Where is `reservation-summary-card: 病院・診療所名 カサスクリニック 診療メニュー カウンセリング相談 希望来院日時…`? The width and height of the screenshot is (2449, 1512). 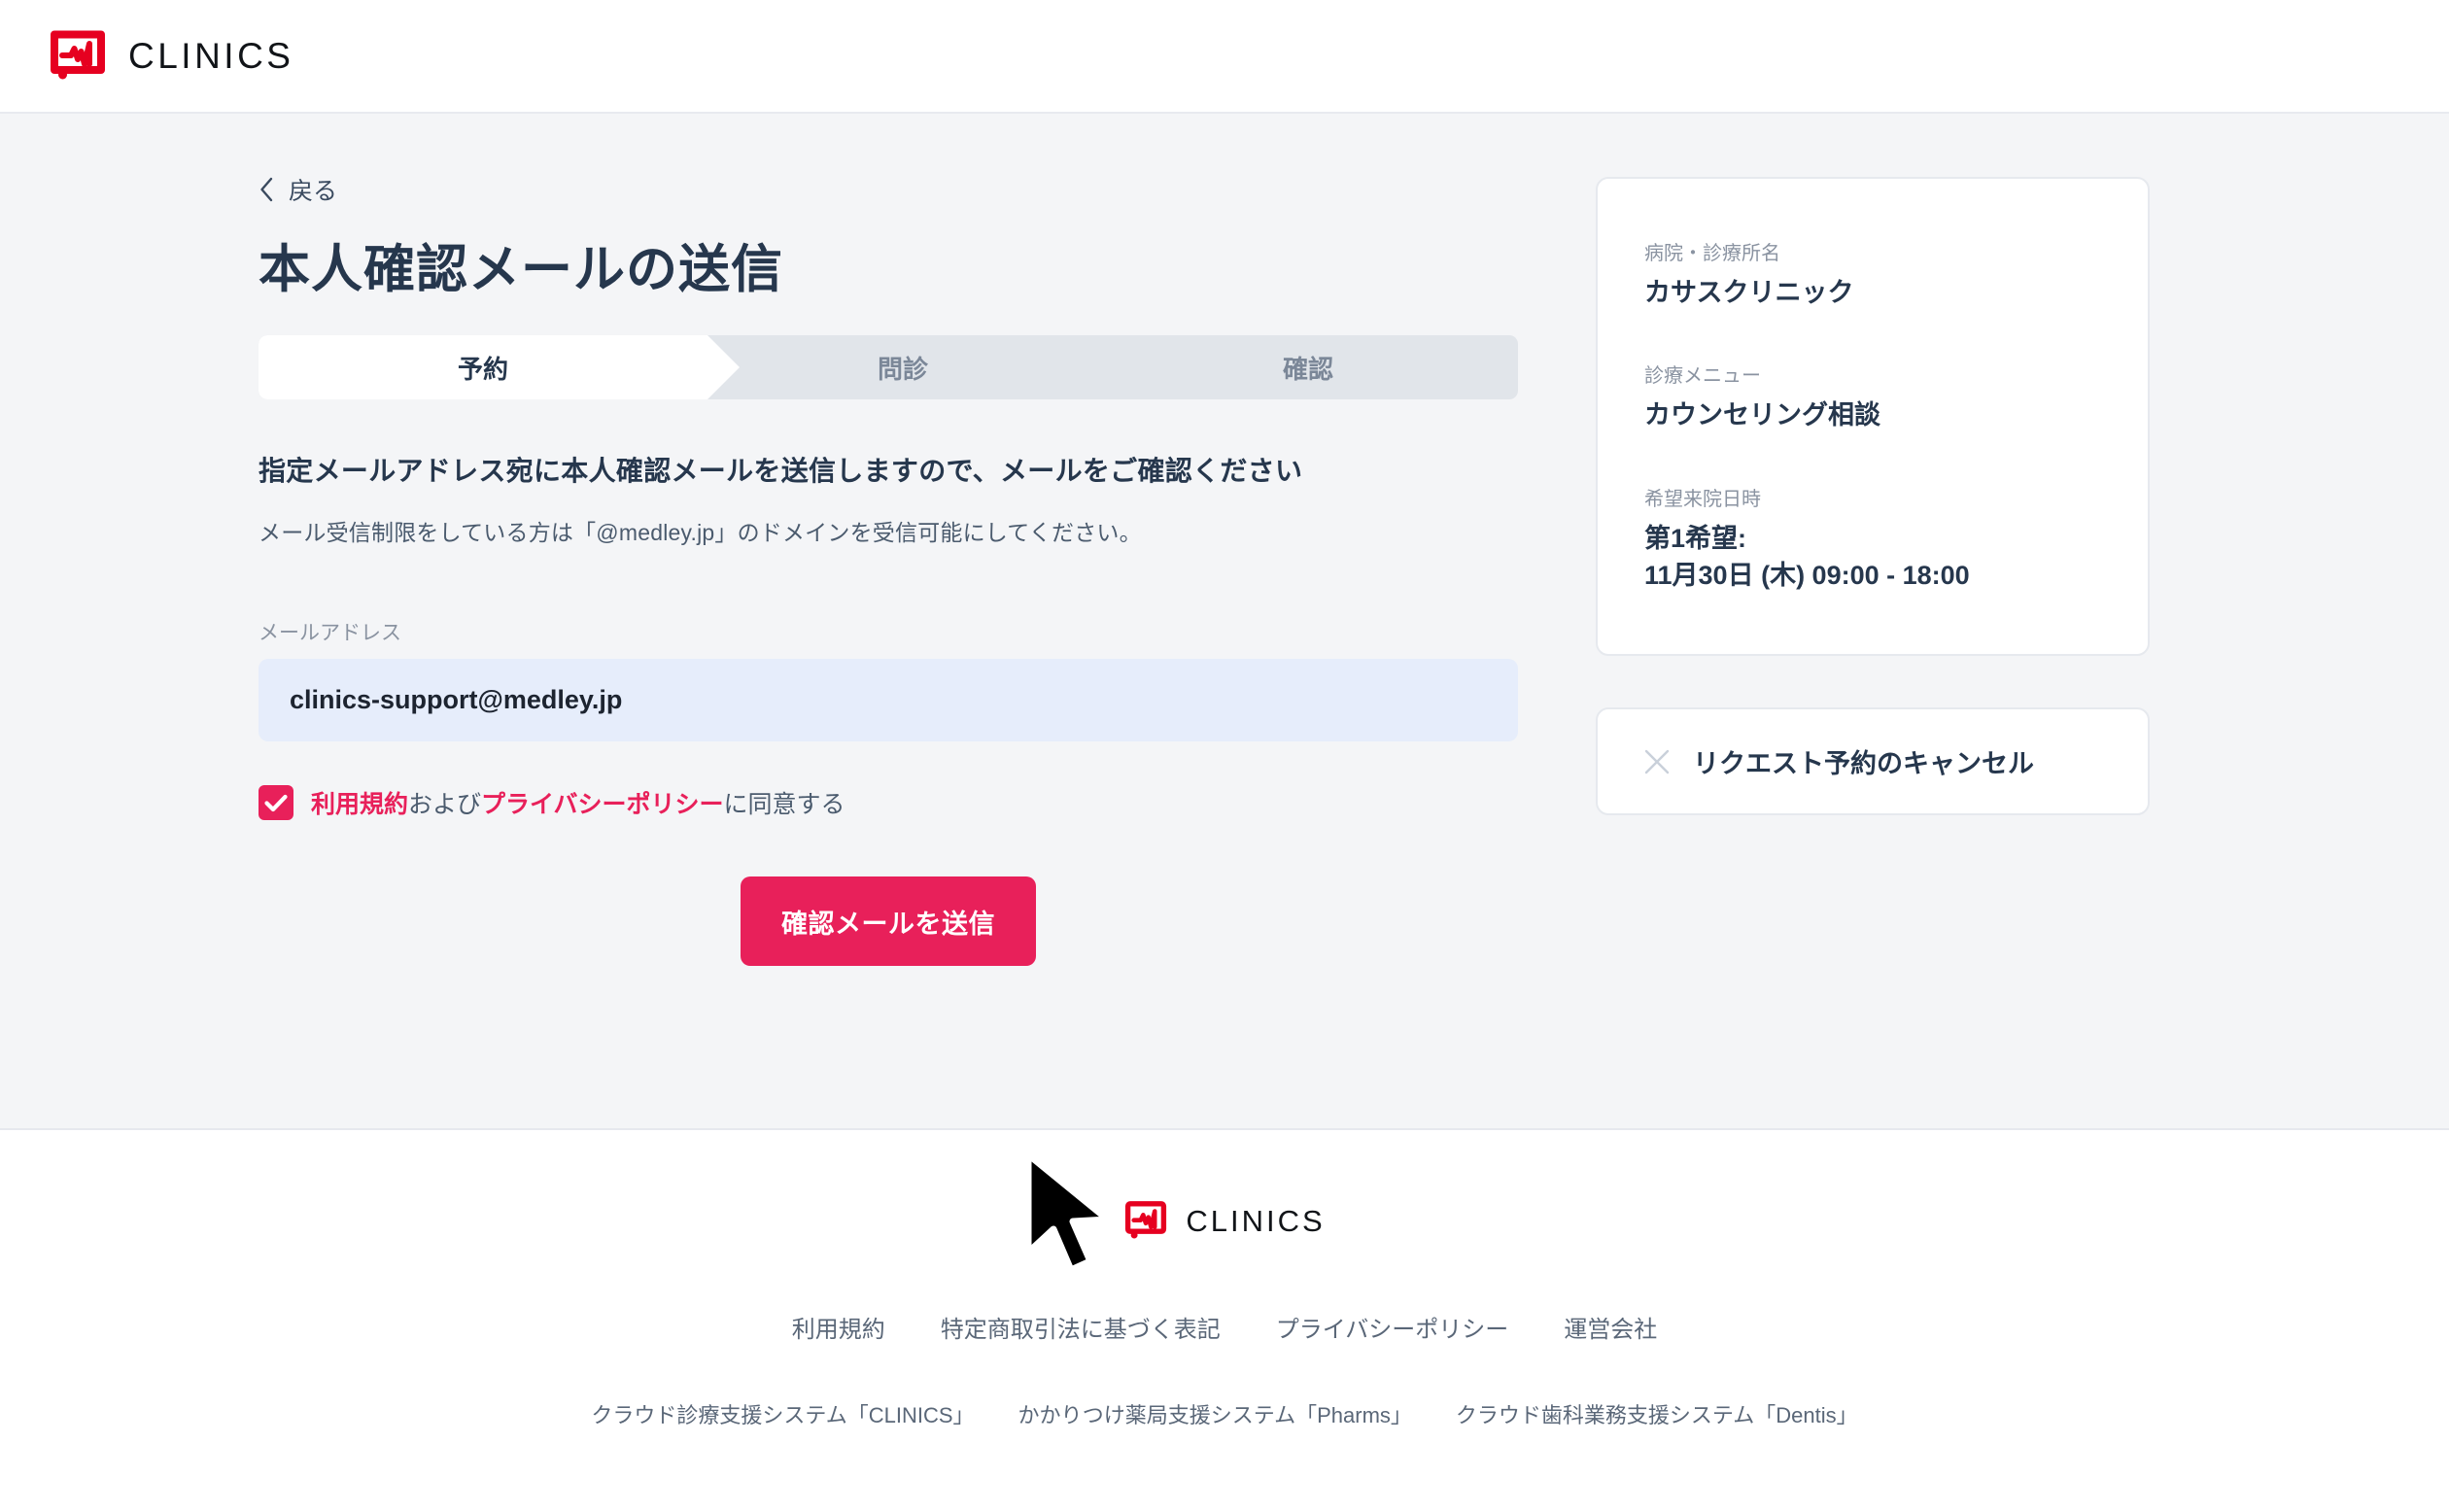
reservation-summary-card: 病院・診療所名 カサスクリニック 診療メニュー カウンセリング相談 希望来院日時… is located at coordinates (1873, 417).